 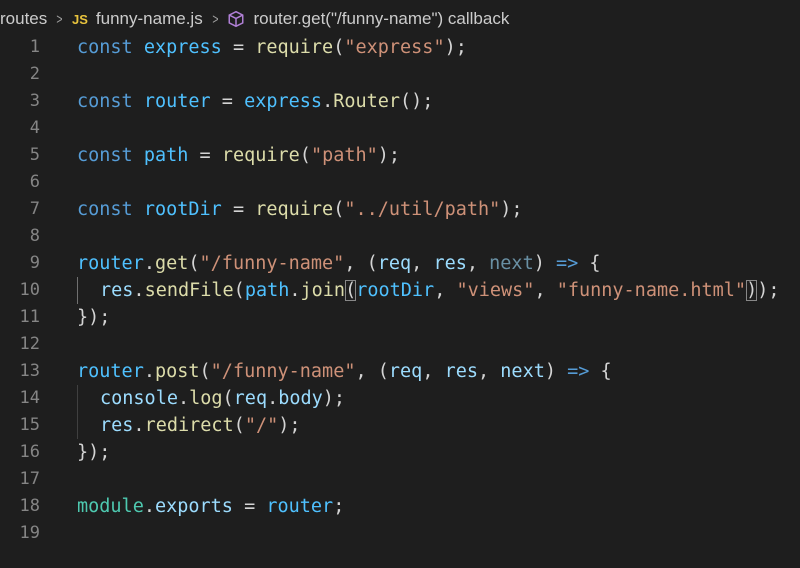 What do you see at coordinates (80, 19) in the screenshot?
I see `javascript-file-icon: JS` at bounding box center [80, 19].